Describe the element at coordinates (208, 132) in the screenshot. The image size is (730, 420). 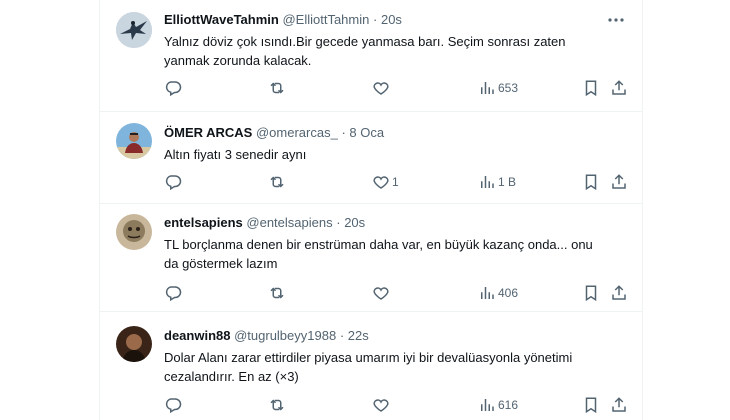
I see `display-name: ÖMER ARCAS` at that location.